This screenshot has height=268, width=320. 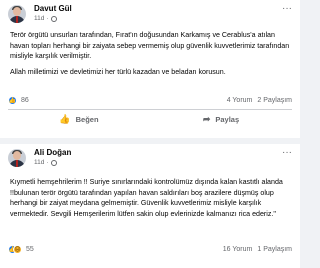 I want to click on reaction-count: 86, so click(x=25, y=100).